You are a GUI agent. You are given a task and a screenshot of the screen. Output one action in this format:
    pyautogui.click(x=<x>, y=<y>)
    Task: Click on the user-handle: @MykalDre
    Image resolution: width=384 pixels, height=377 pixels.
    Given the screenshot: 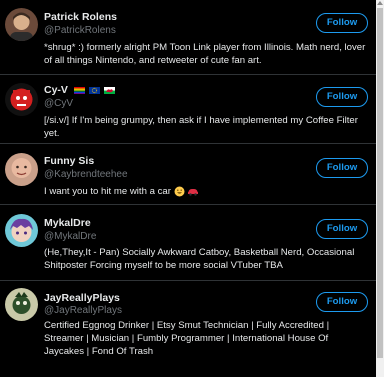 What is the action you would take?
    pyautogui.click(x=70, y=236)
    